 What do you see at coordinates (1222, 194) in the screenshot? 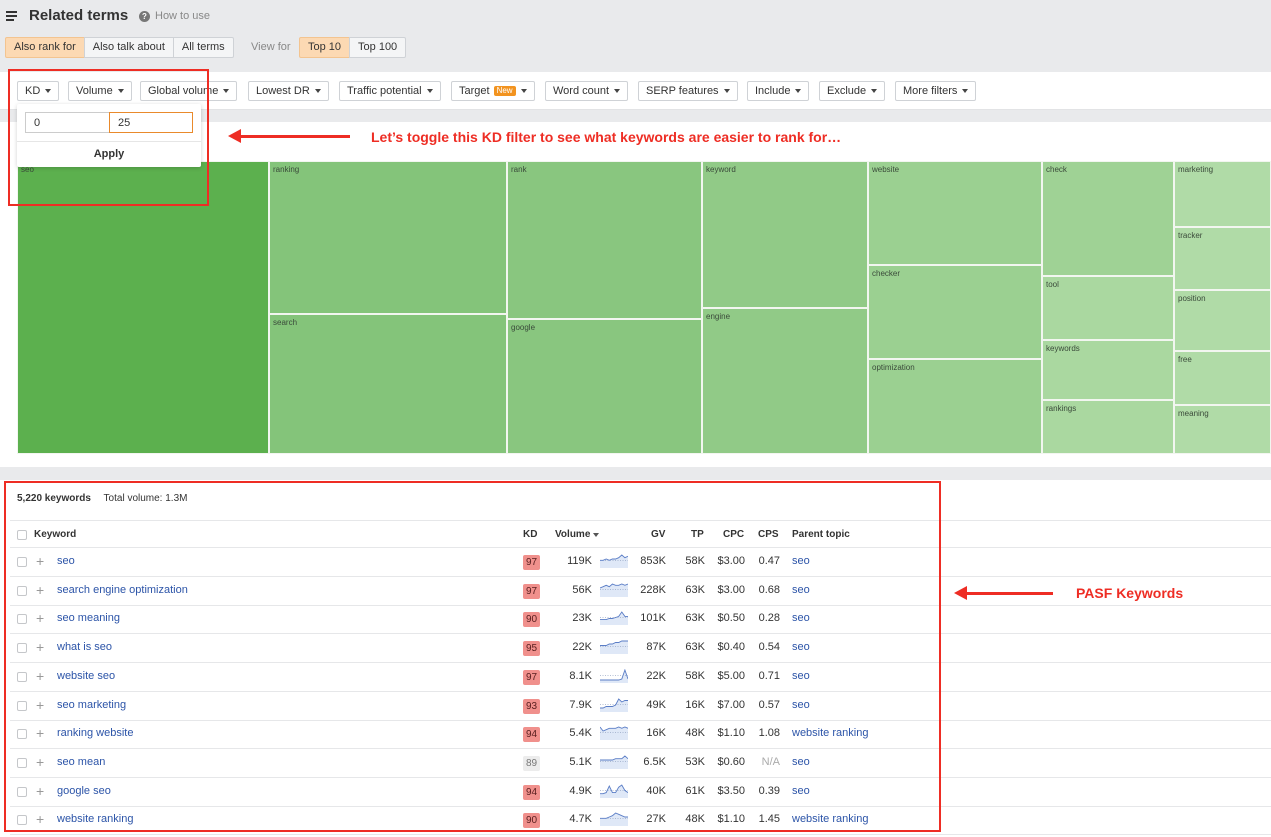
I see `treemap-cell-marketing: marketing` at bounding box center [1222, 194].